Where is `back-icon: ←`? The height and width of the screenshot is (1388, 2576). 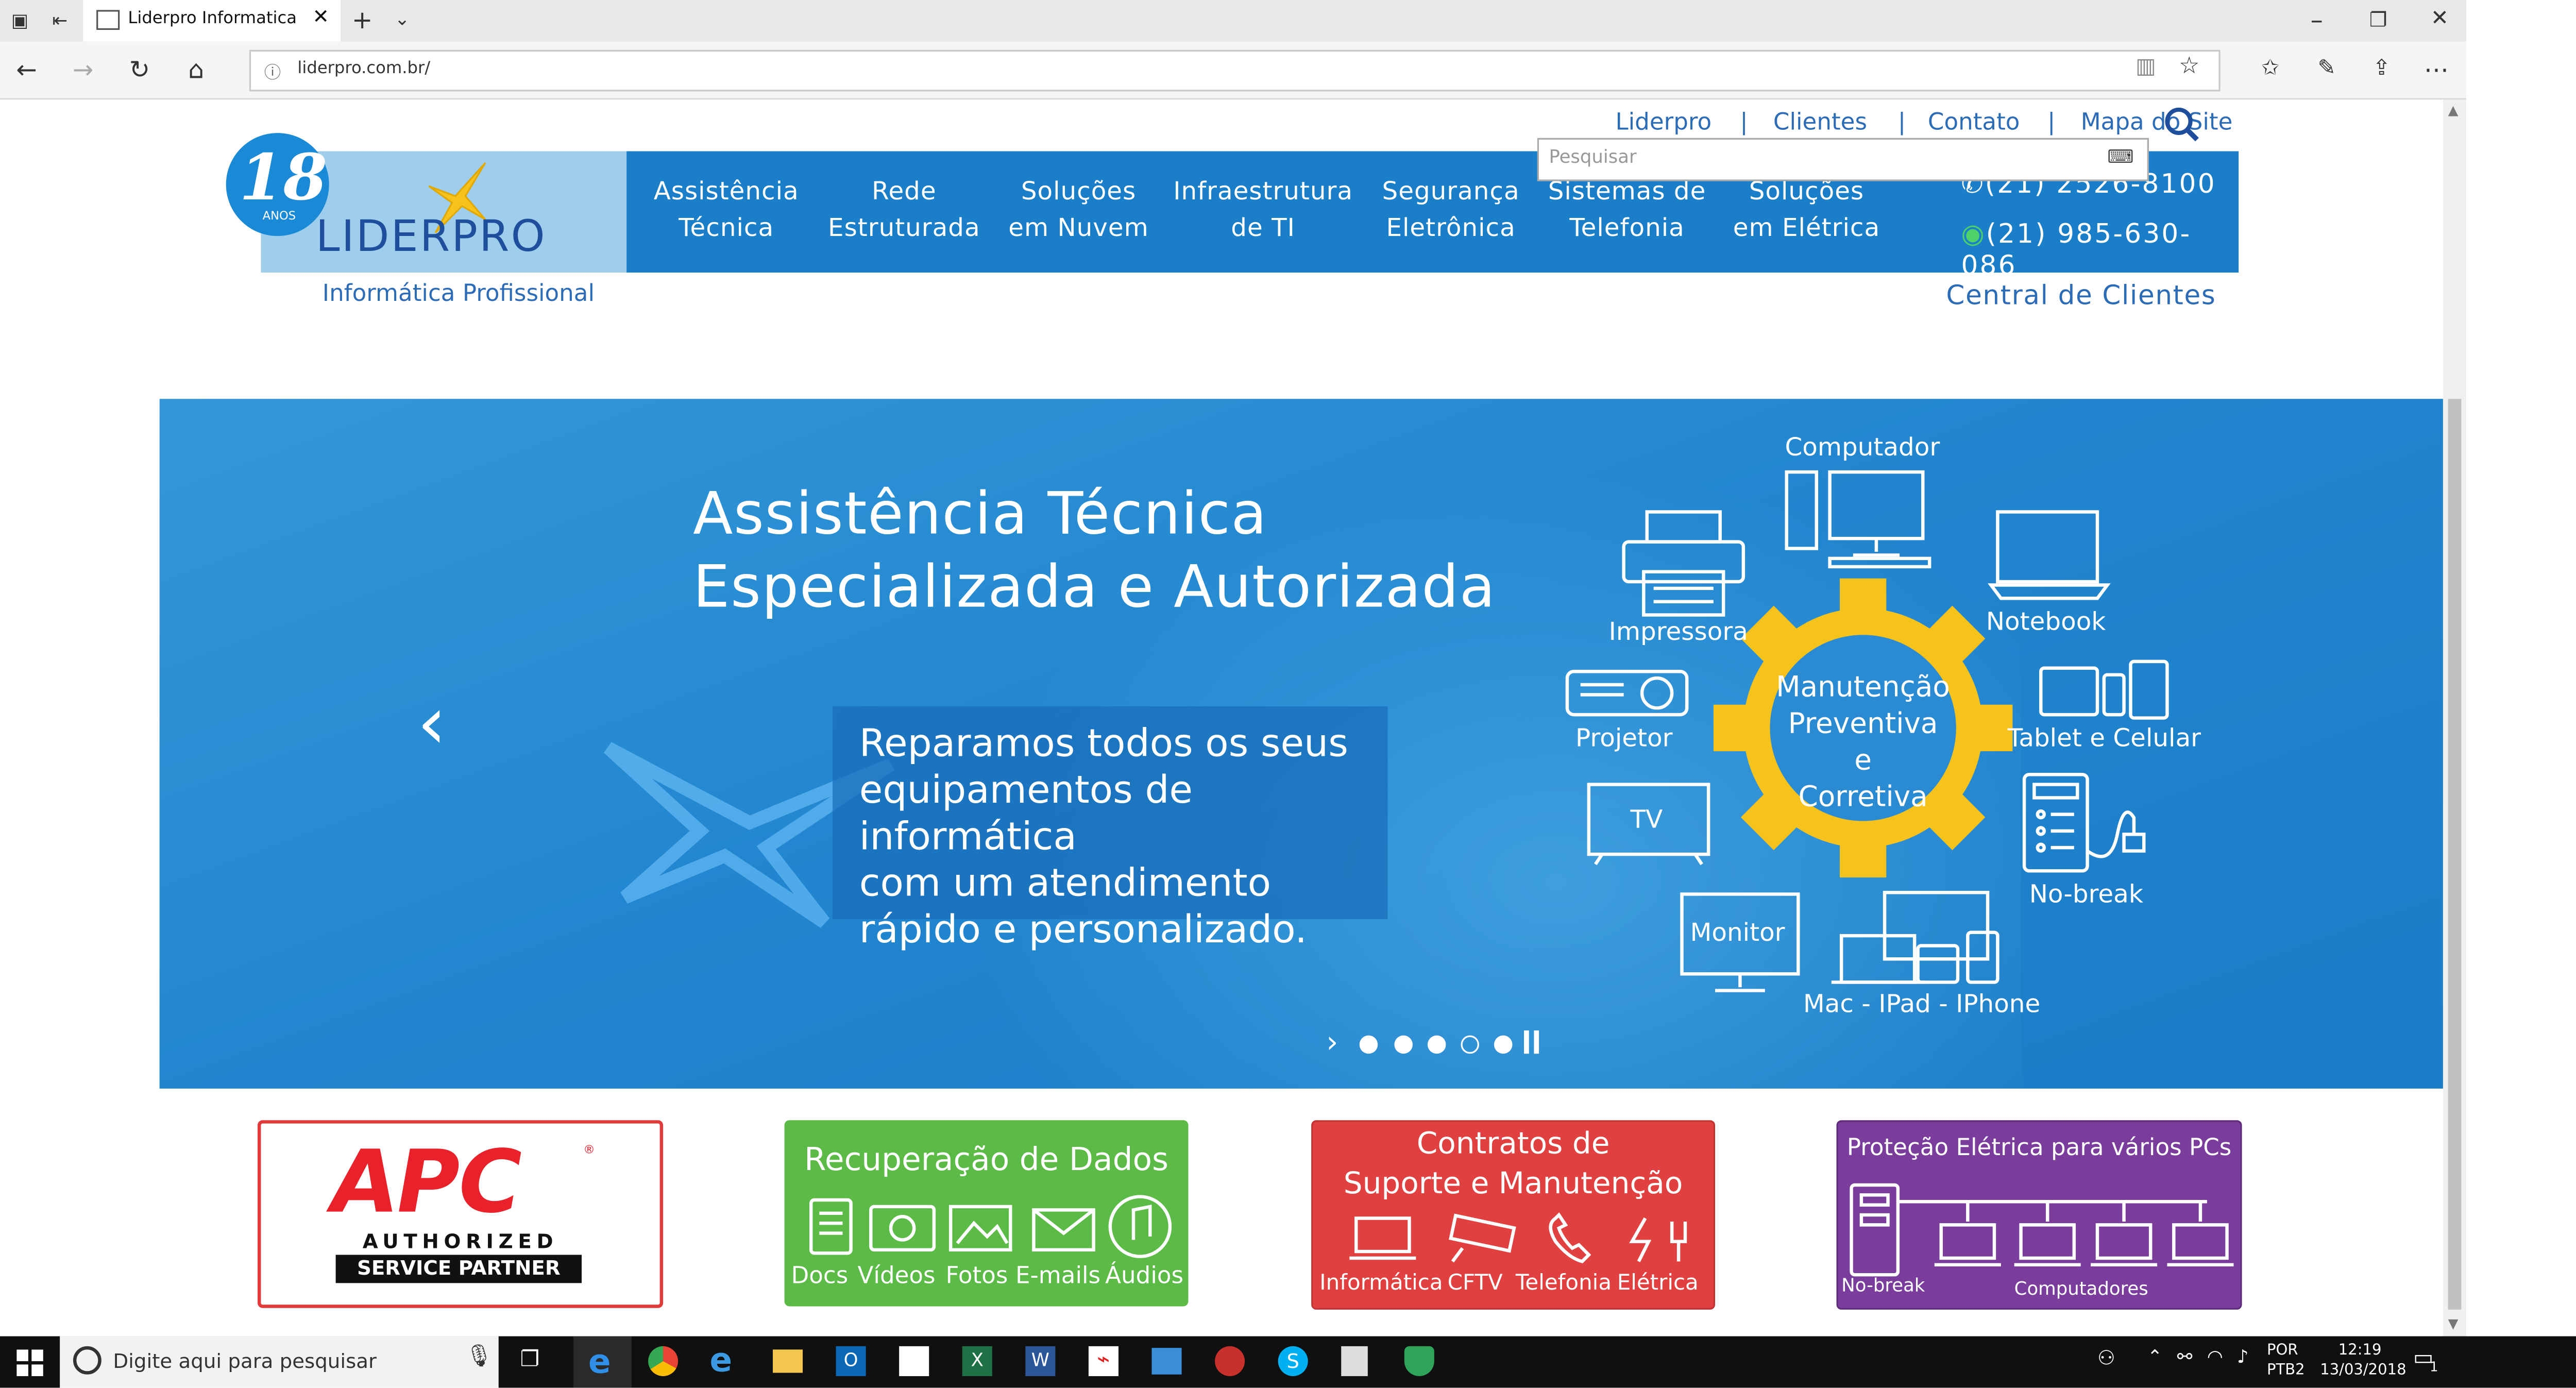
back-icon: ← is located at coordinates (26, 70).